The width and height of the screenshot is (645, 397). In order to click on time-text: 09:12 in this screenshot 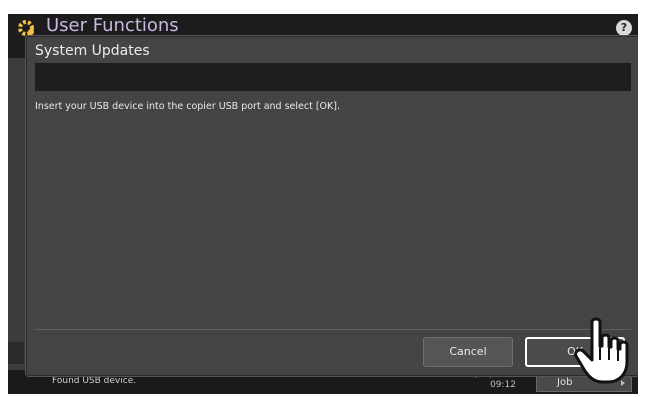, I will do `click(503, 385)`.